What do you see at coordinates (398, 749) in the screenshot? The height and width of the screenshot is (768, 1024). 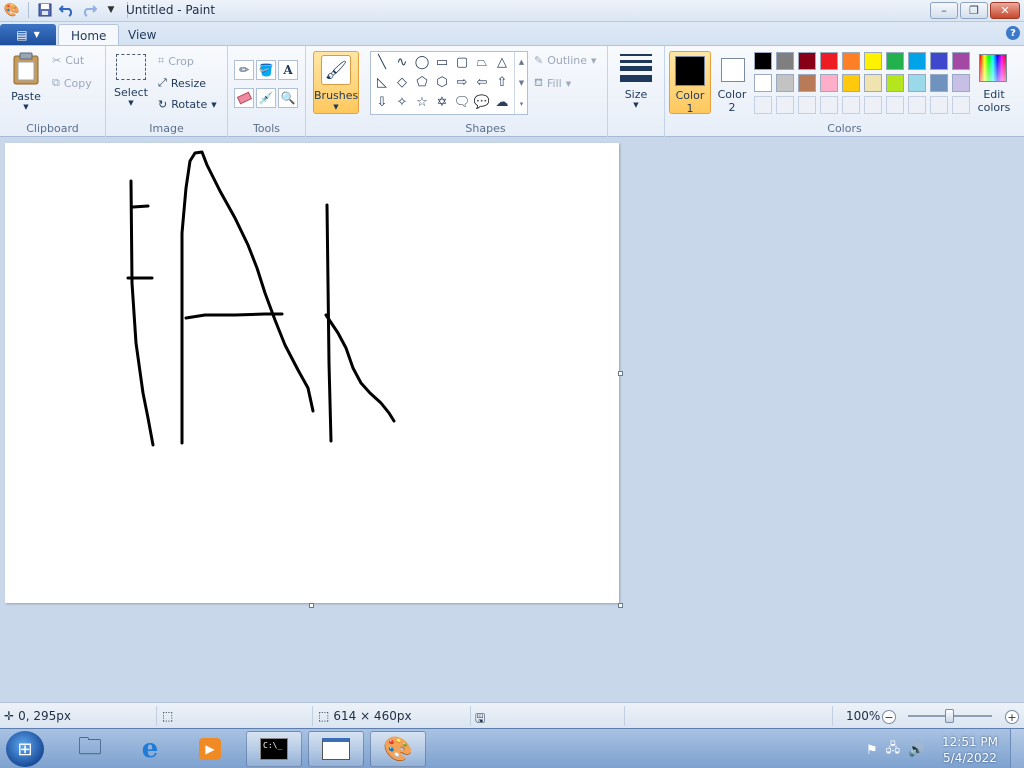 I see `taskbar-paint: 🎨` at bounding box center [398, 749].